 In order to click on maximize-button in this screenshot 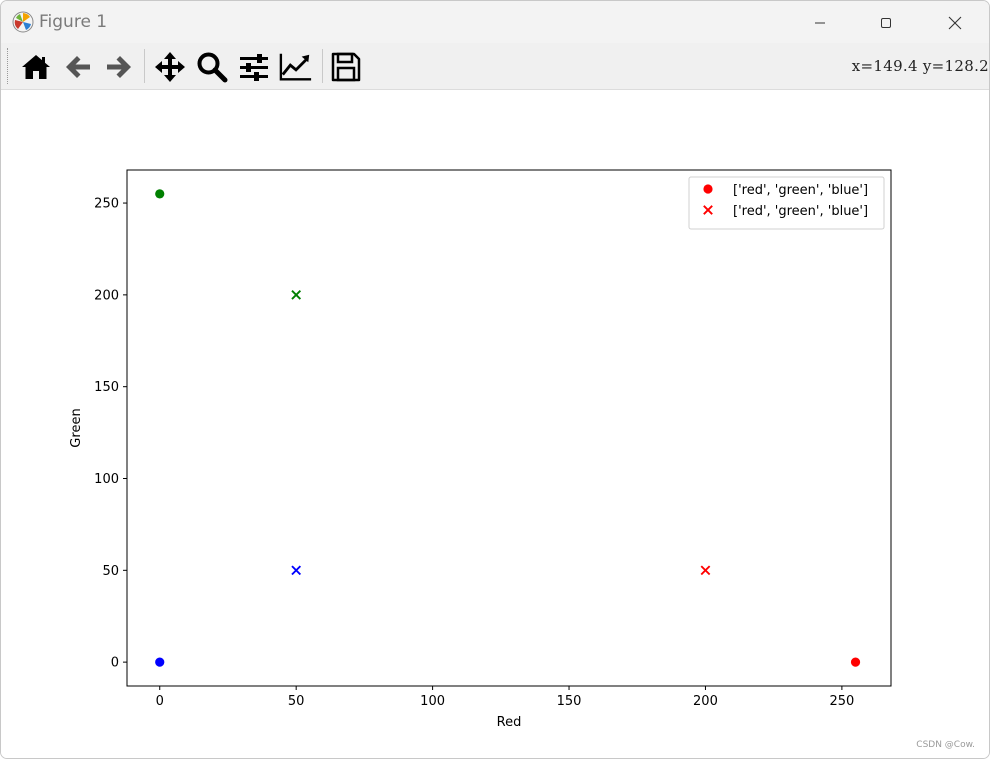, I will do `click(886, 23)`.